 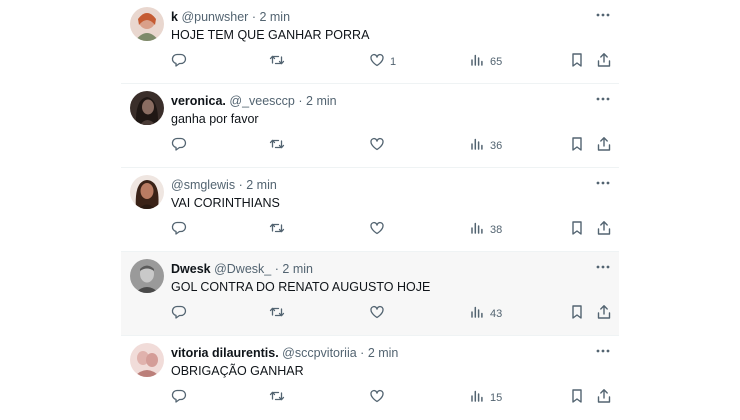 What do you see at coordinates (485, 398) in the screenshot?
I see `views-button: 15` at bounding box center [485, 398].